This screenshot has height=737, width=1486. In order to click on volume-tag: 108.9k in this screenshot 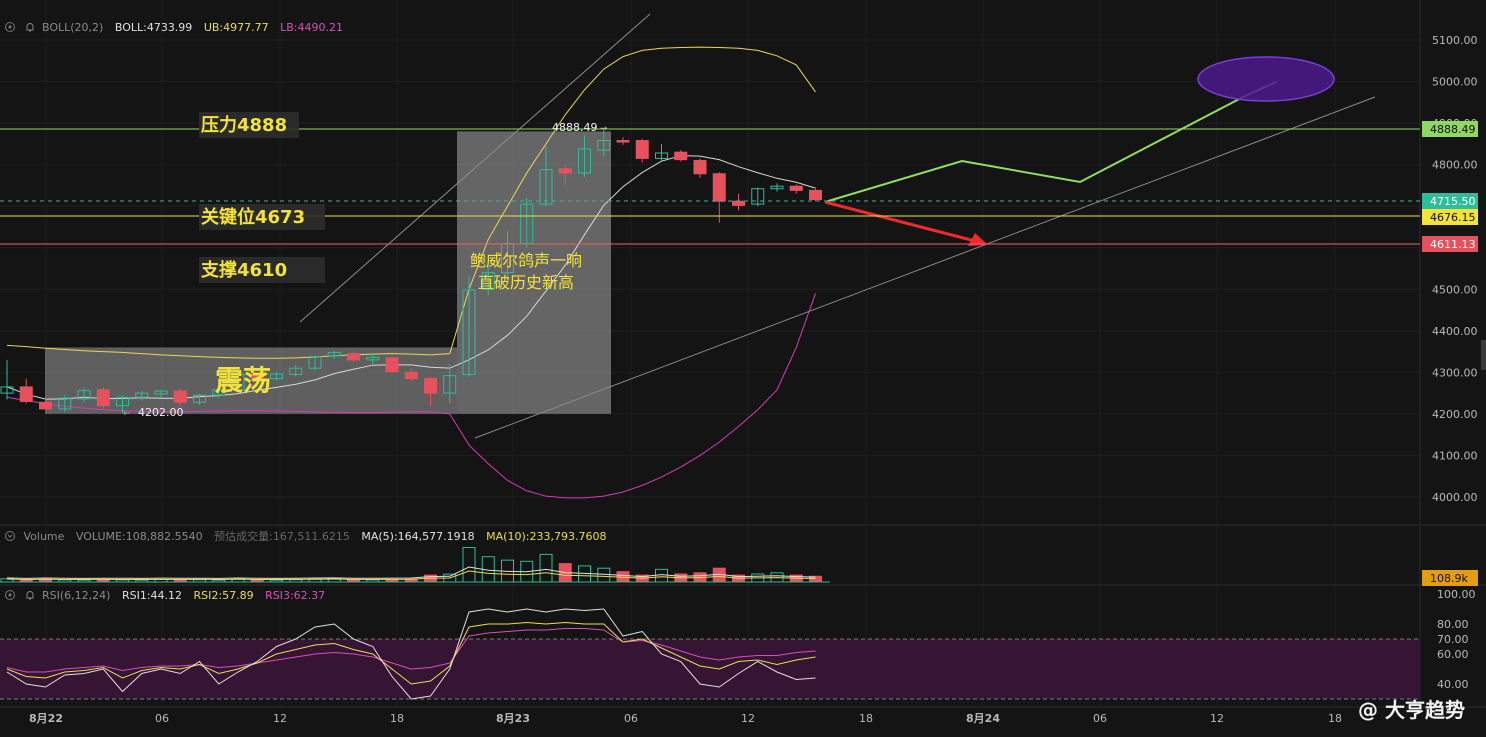, I will do `click(1449, 578)`.